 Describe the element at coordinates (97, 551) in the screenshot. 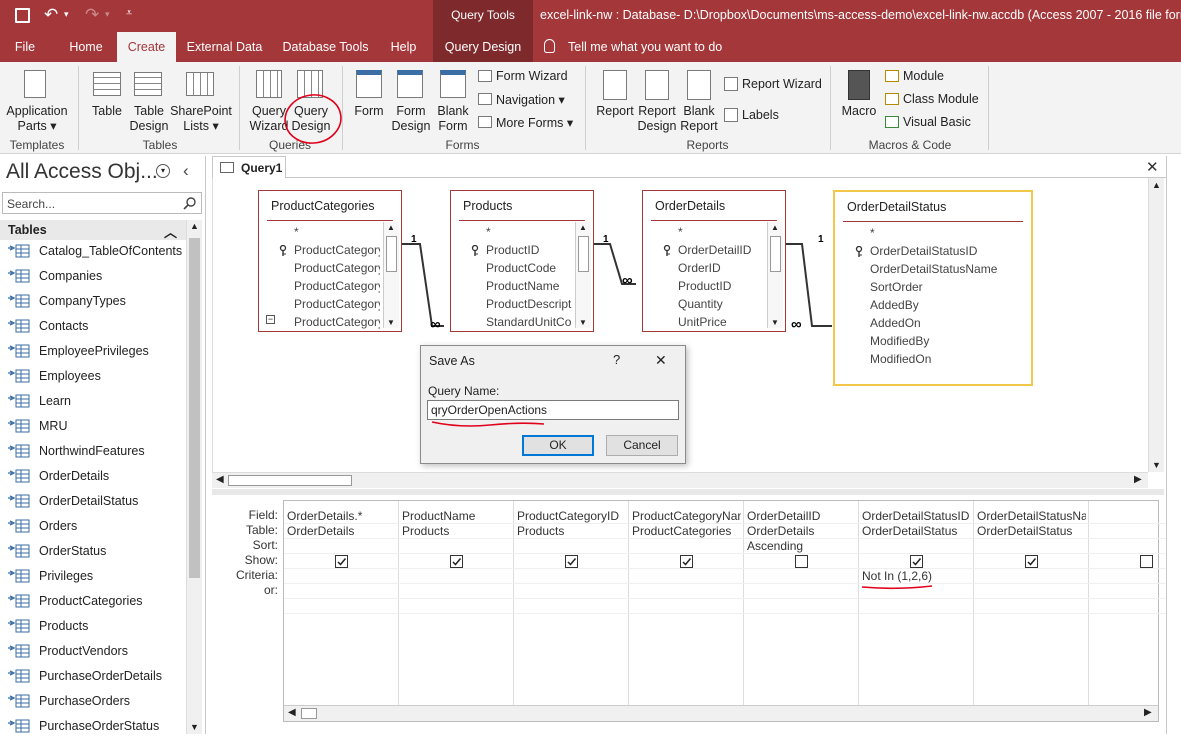

I see `nav-item-orderstatus: OrderStatus` at that location.